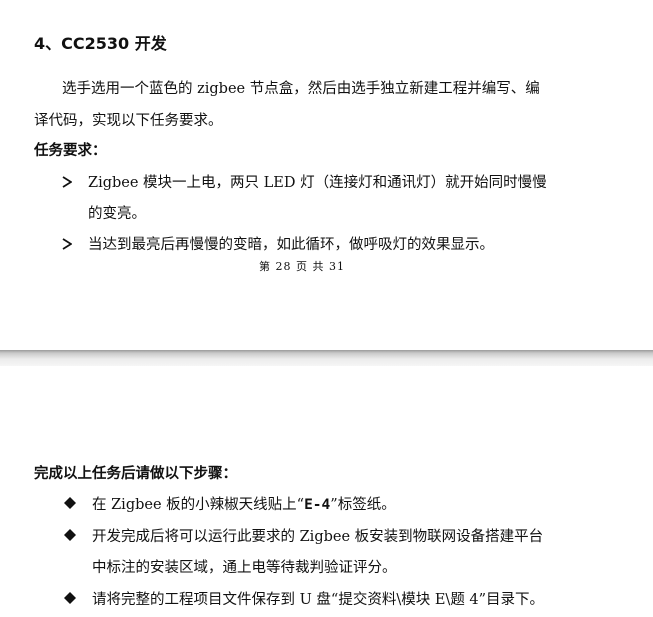  I want to click on task-bullet-2: 当达到最亮后再慢慢的变暗，如此循环，做呼吸灯的效果显示。, so click(291, 245).